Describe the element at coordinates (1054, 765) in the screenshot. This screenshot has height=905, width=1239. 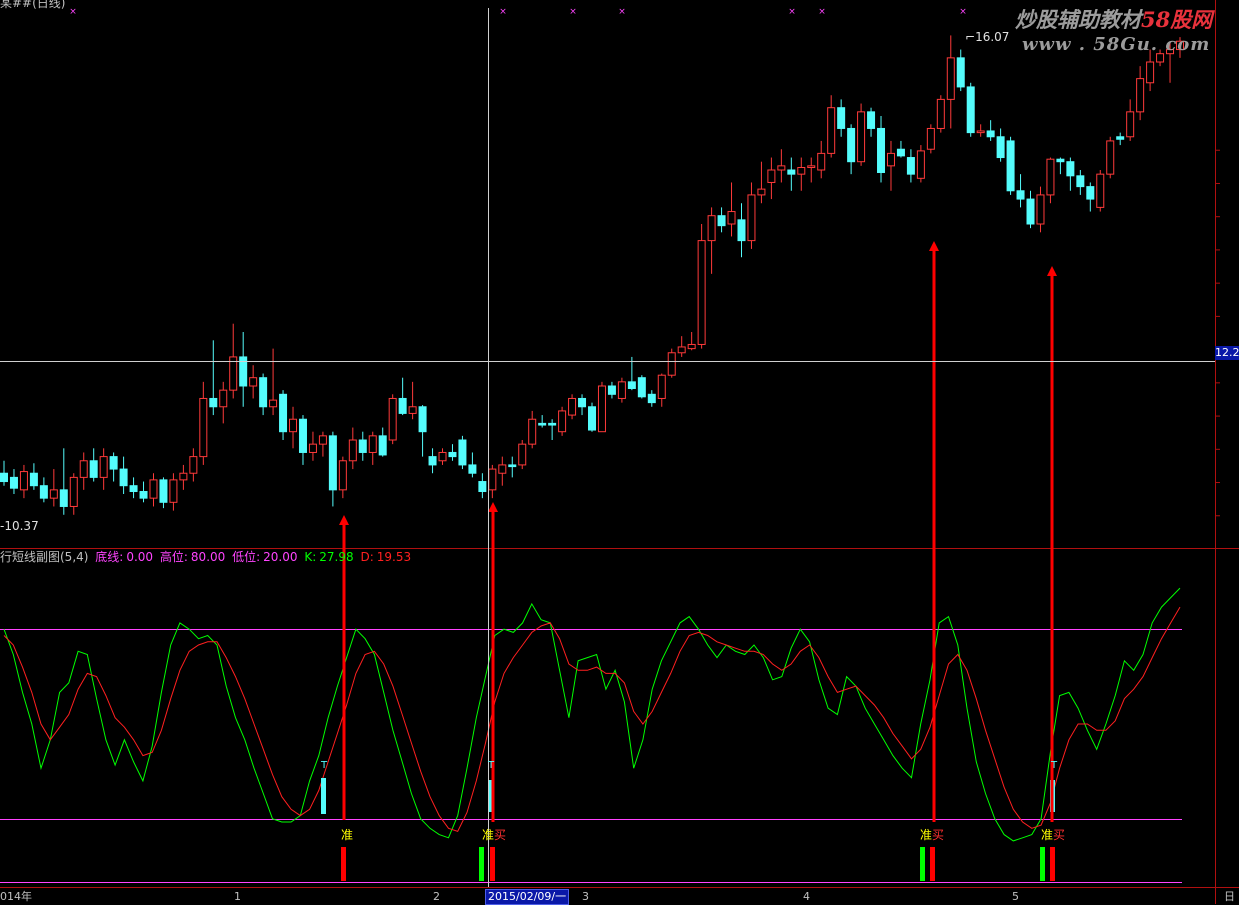
I see `signal-label-t-3: T` at that location.